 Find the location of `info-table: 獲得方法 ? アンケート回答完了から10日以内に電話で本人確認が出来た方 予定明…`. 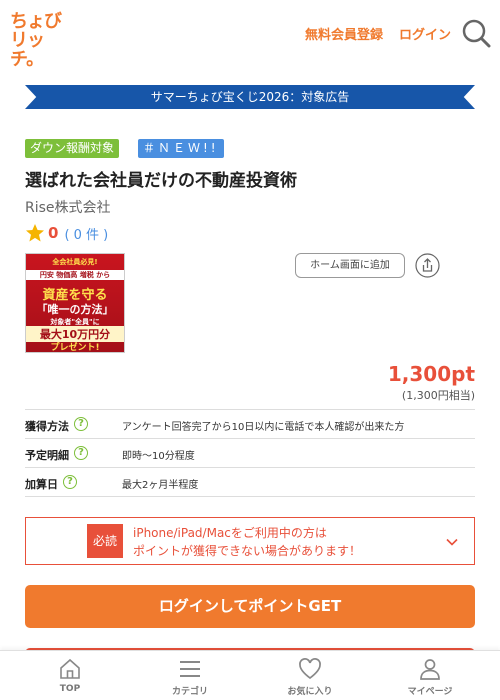

info-table: 獲得方法 ? アンケート回答完了から10日以内に電話で本人確認が出来た方 予定明… is located at coordinates (250, 453).